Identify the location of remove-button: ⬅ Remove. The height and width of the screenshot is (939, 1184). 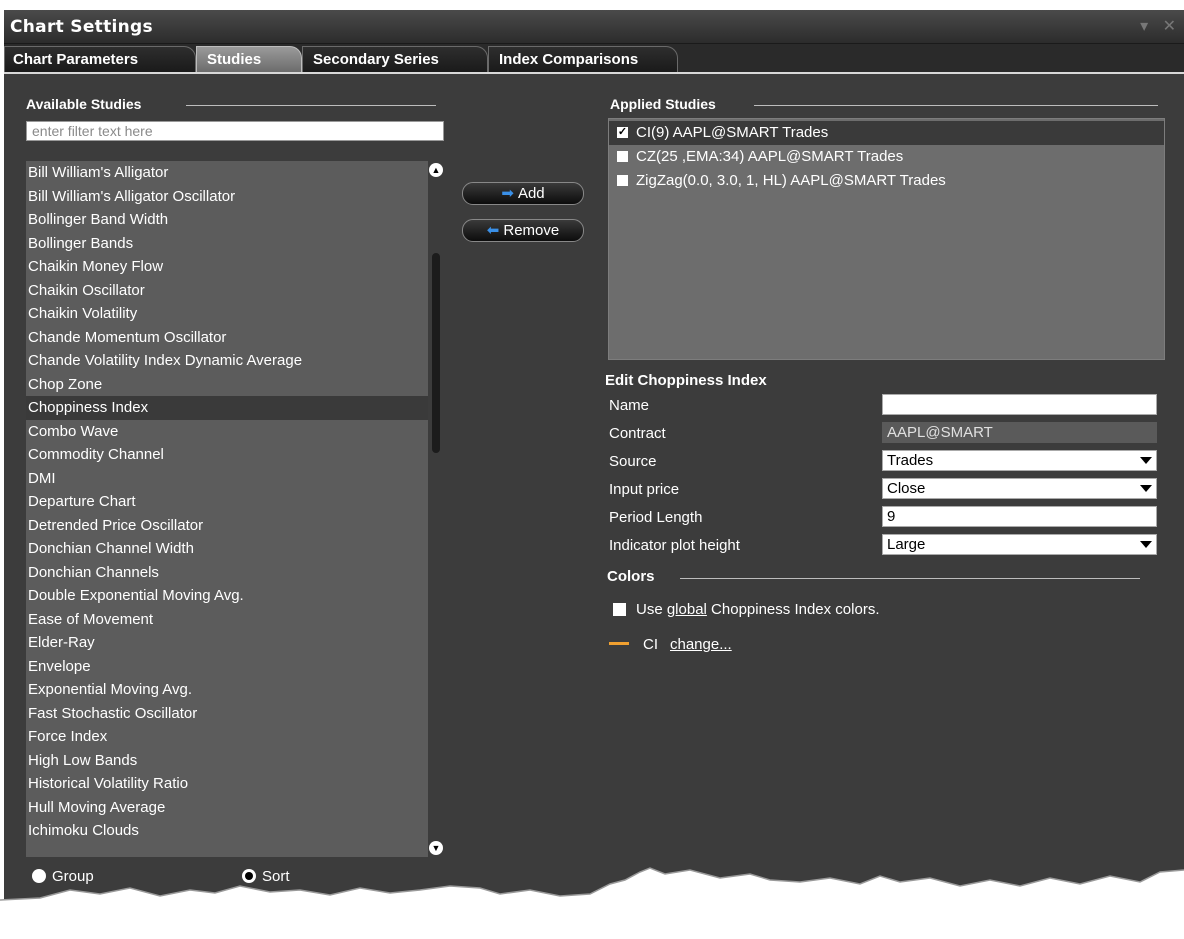
(523, 230).